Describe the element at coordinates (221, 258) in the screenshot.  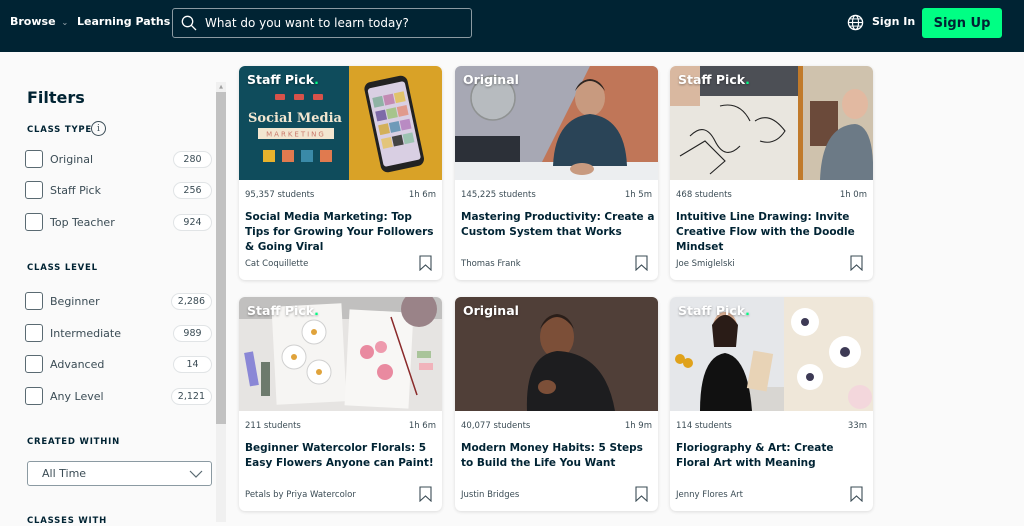
I see `sidebar-scrollbar-thumb` at that location.